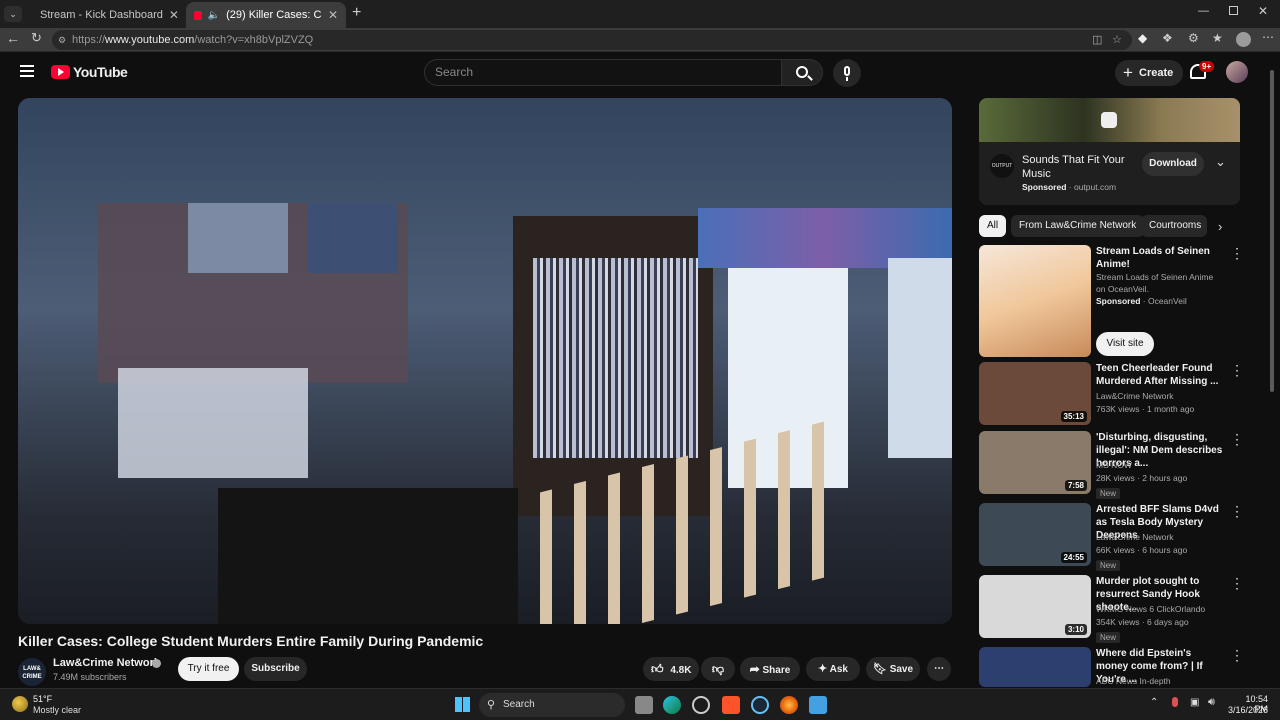  Describe the element at coordinates (1211, 702) in the screenshot. I see `volume-icon: 🔊︎` at that location.